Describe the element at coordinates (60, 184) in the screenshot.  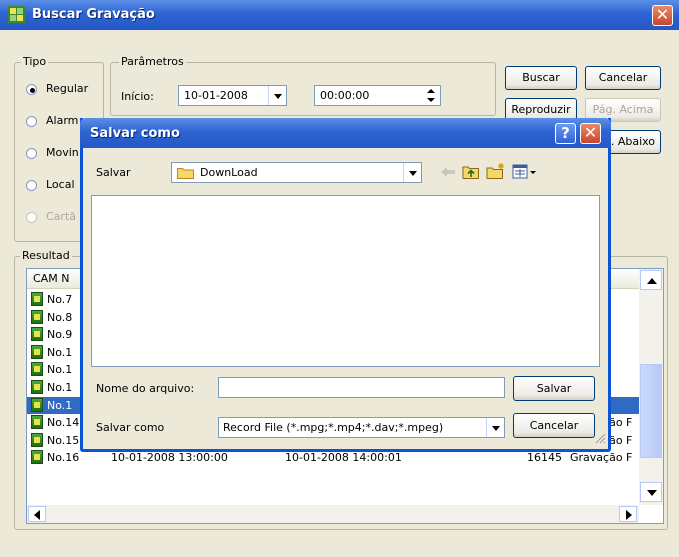
I see `radio-label: Local` at that location.